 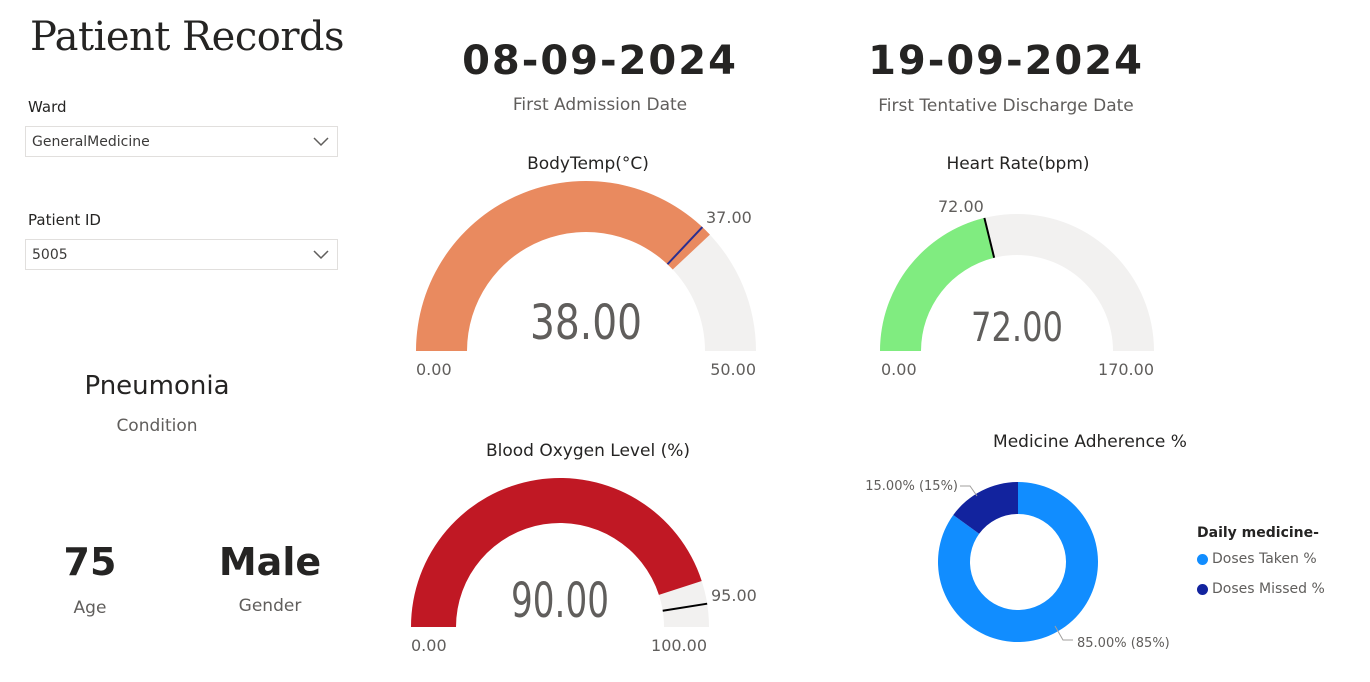 What do you see at coordinates (911, 486) in the screenshot?
I see `slice-label-doses-missed: 15.00% (15%)` at bounding box center [911, 486].